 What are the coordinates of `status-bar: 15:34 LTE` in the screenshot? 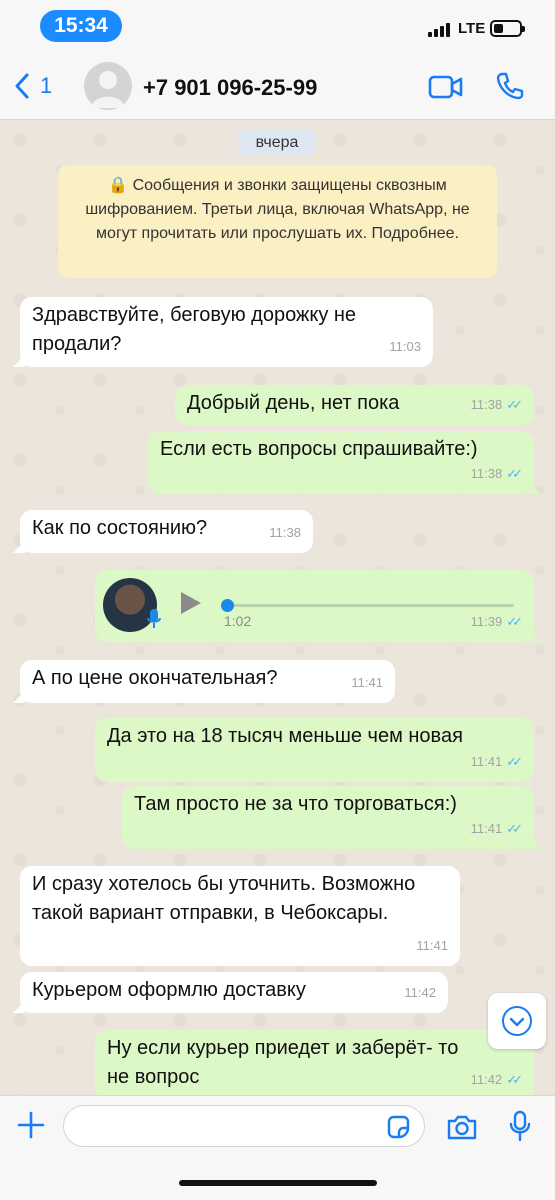 It's located at (277, 28).